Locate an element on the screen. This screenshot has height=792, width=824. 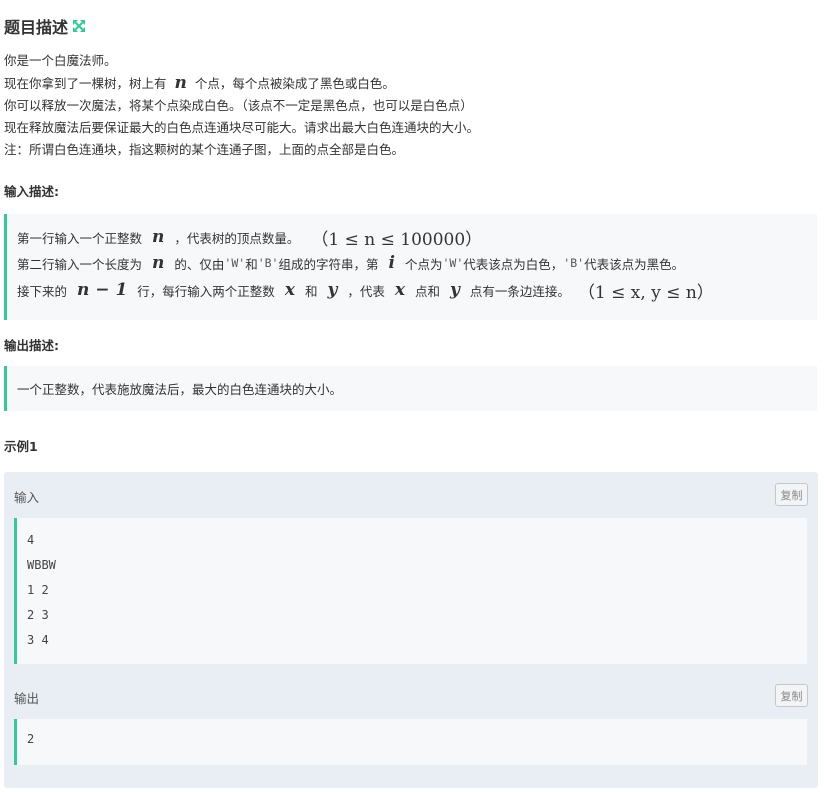
description-line: 现在释放魔法后要保证最大的白色点连通块尽可能大。请求出最大白色连通块的大小。 is located at coordinates (242, 127).